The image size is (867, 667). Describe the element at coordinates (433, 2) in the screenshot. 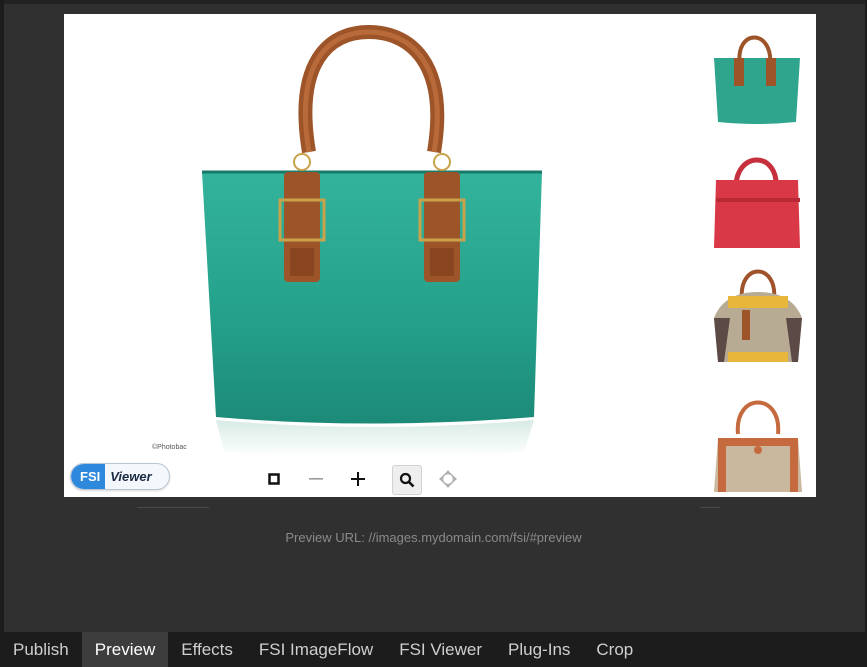

I see `top-strip` at that location.